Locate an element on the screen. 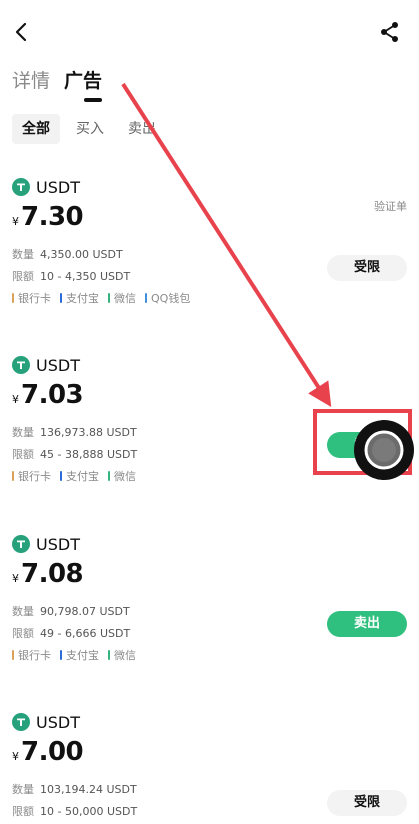  price: 7.08 is located at coordinates (52, 574).